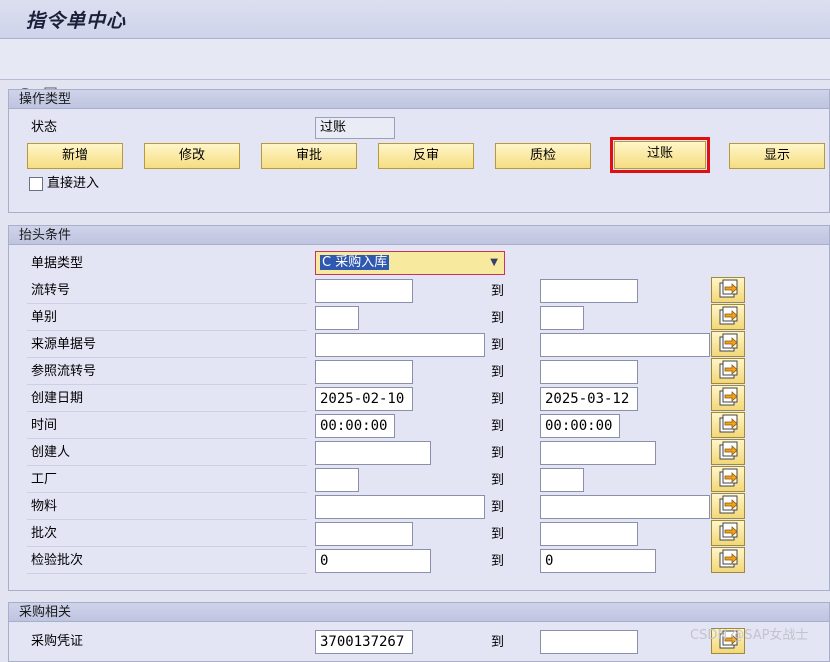  Describe the element at coordinates (44, 479) in the screenshot. I see `row-label: 工厂` at that location.